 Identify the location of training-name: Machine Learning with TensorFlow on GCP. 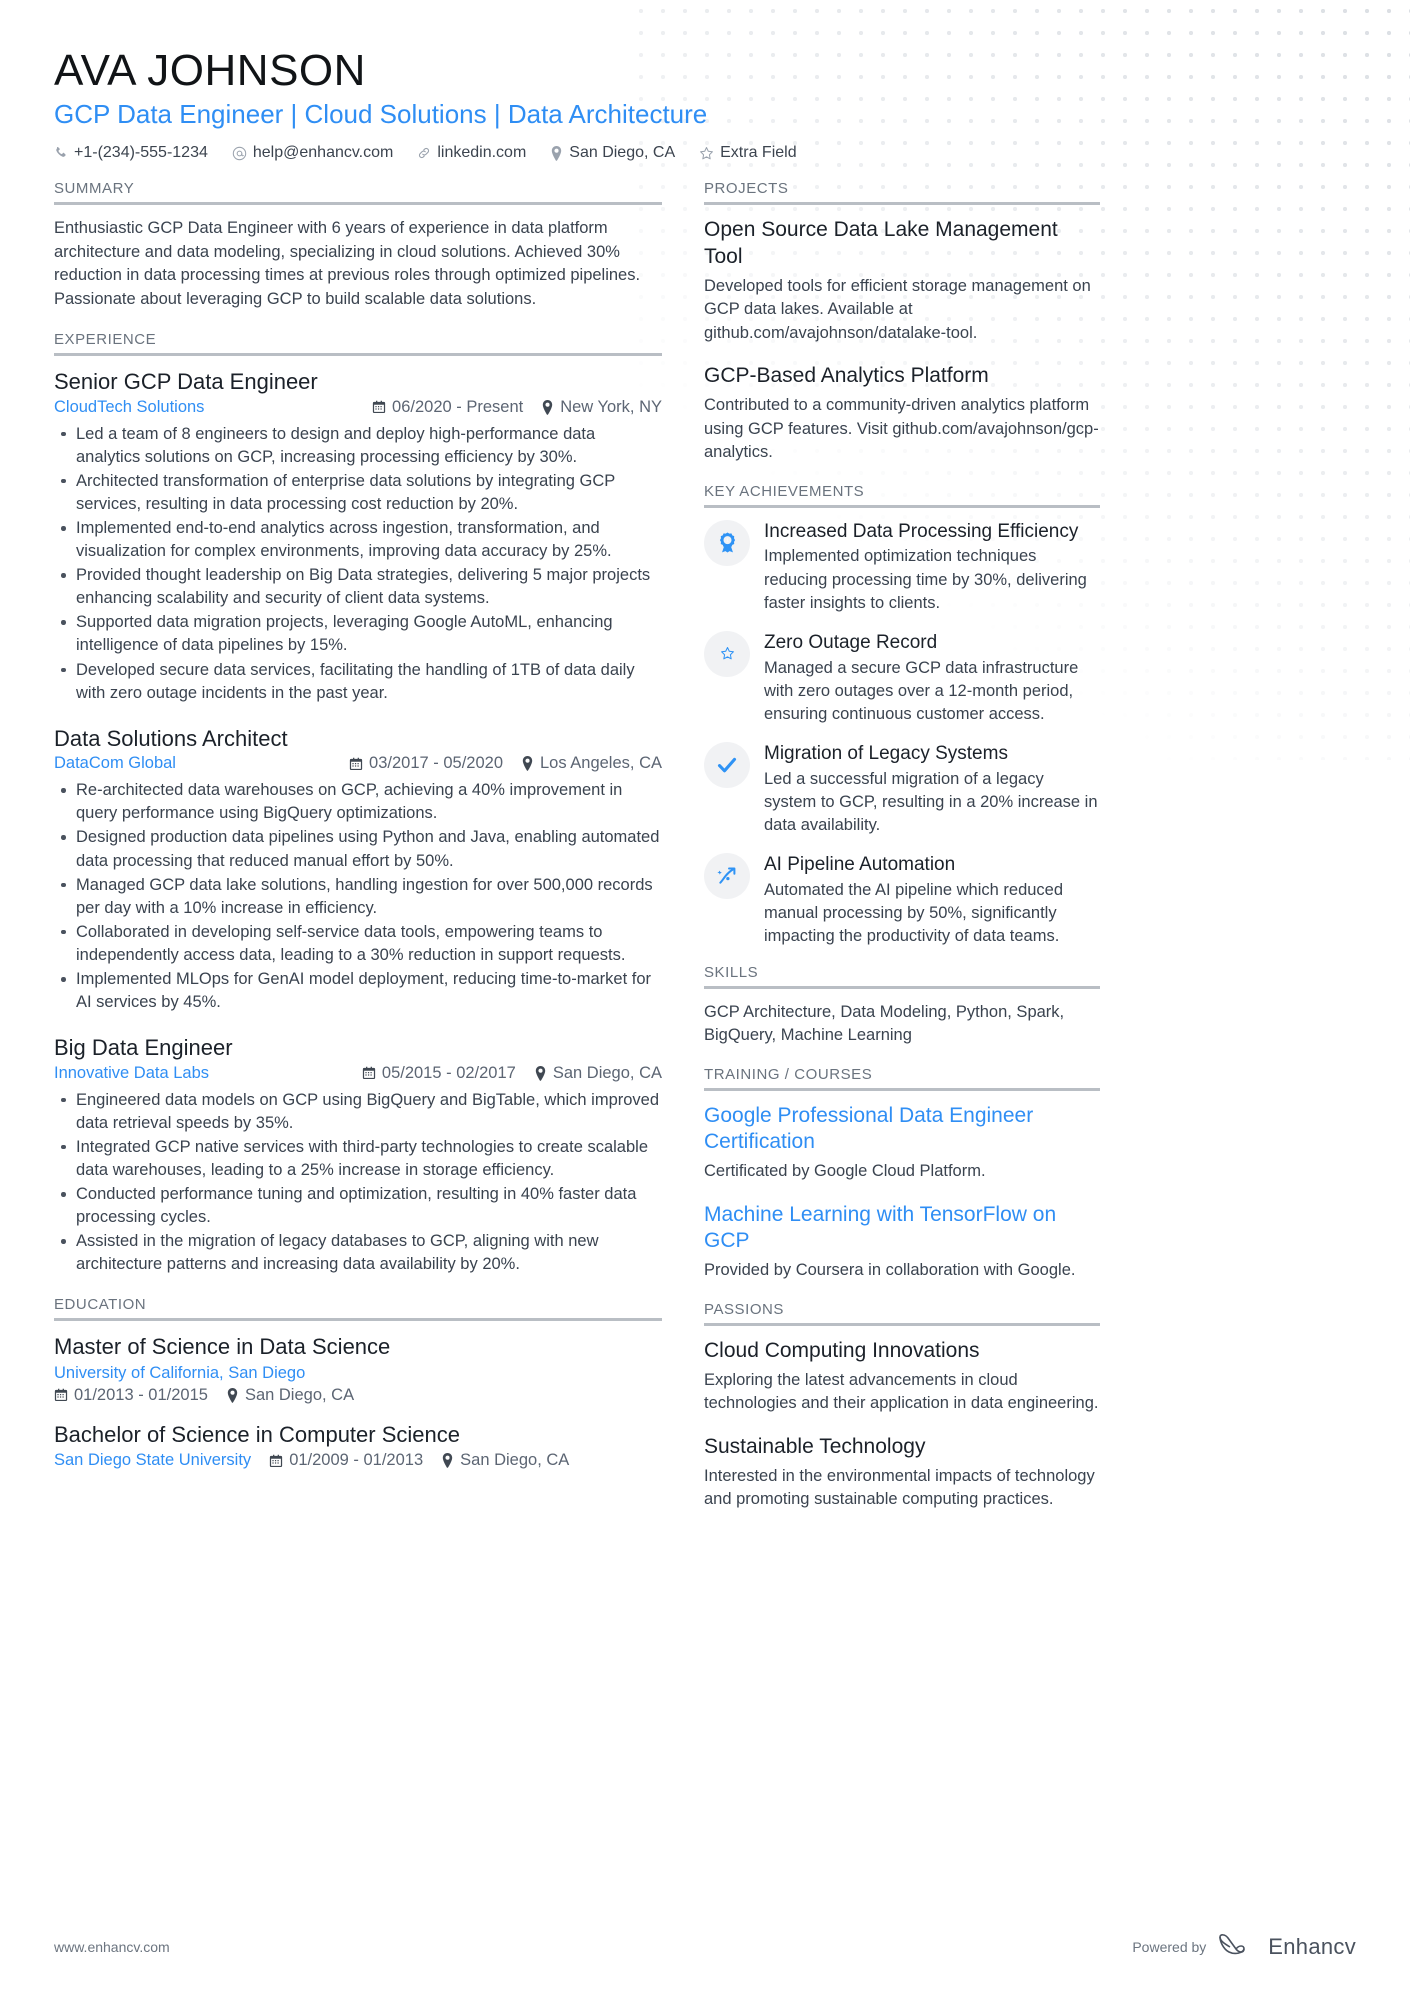
(902, 1228).